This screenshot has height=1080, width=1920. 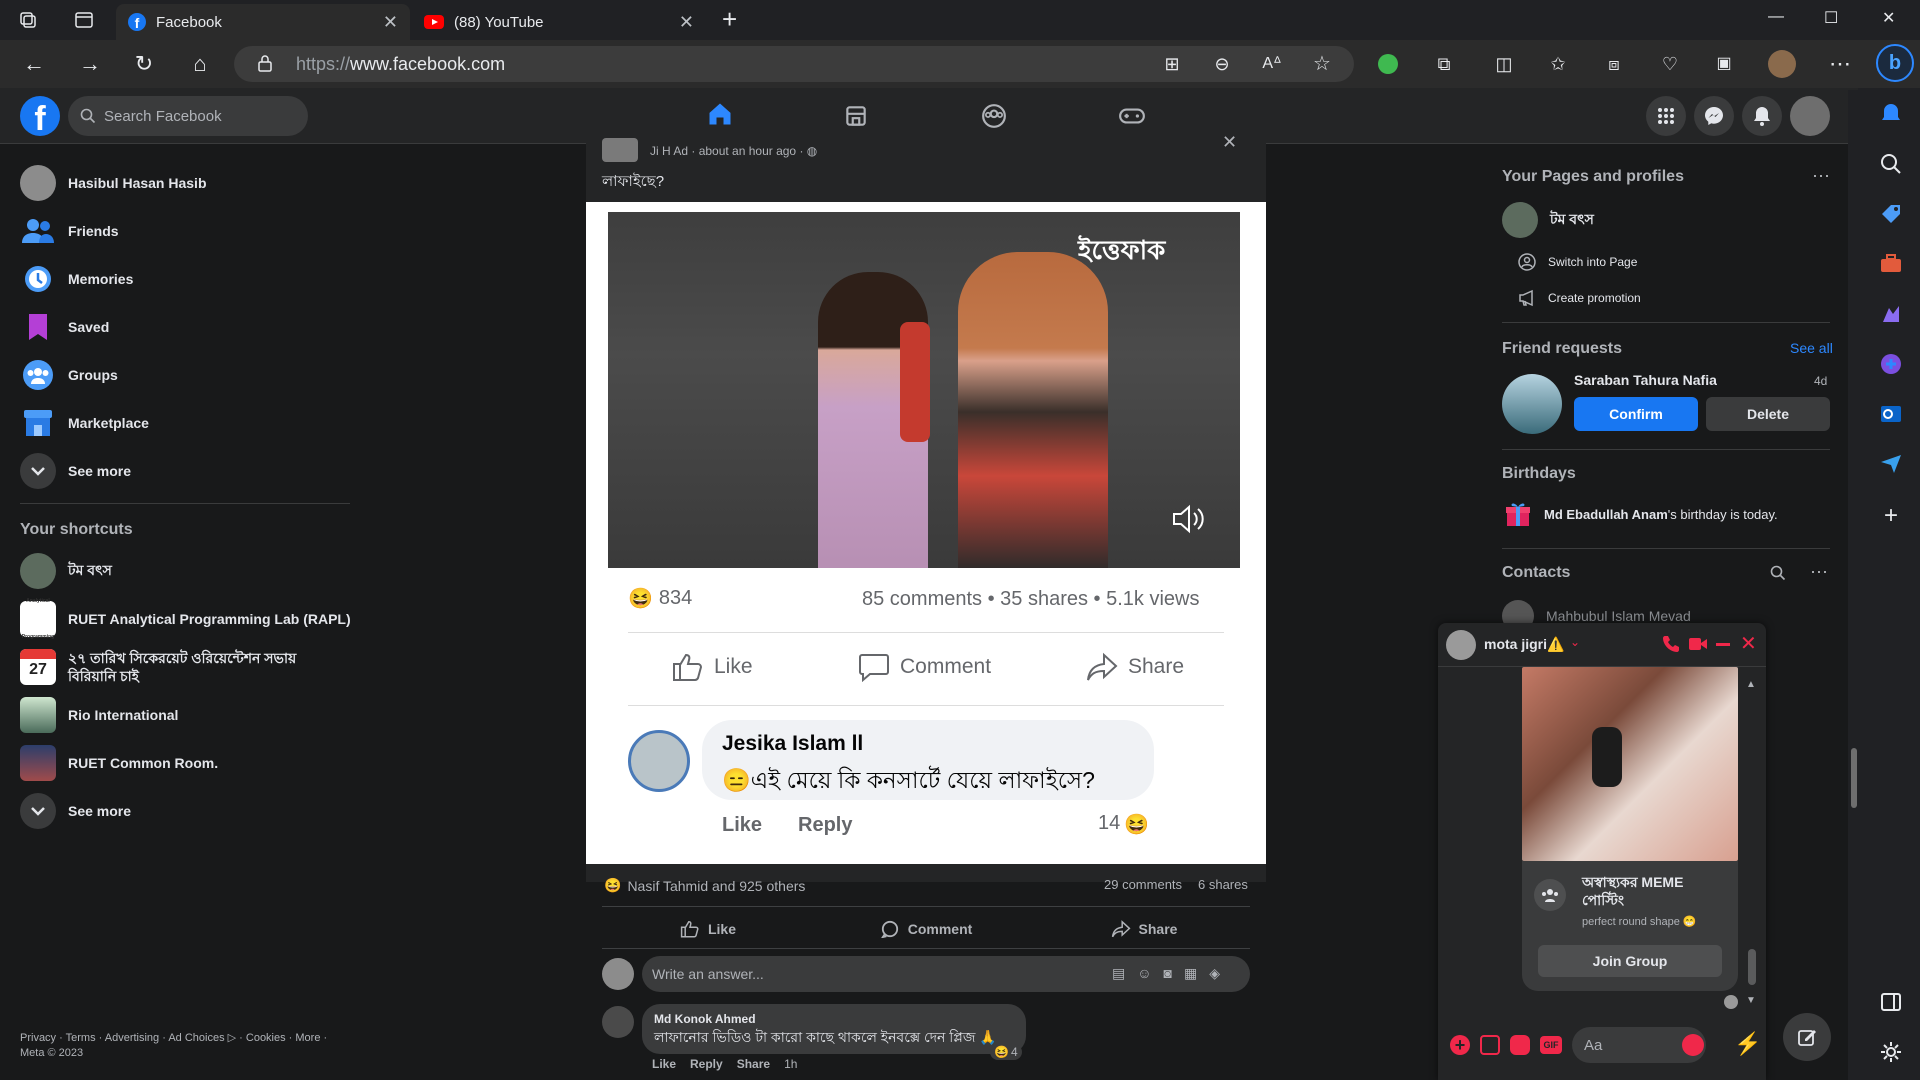 What do you see at coordinates (1693, 1045) in the screenshot?
I see `emoji-icon` at bounding box center [1693, 1045].